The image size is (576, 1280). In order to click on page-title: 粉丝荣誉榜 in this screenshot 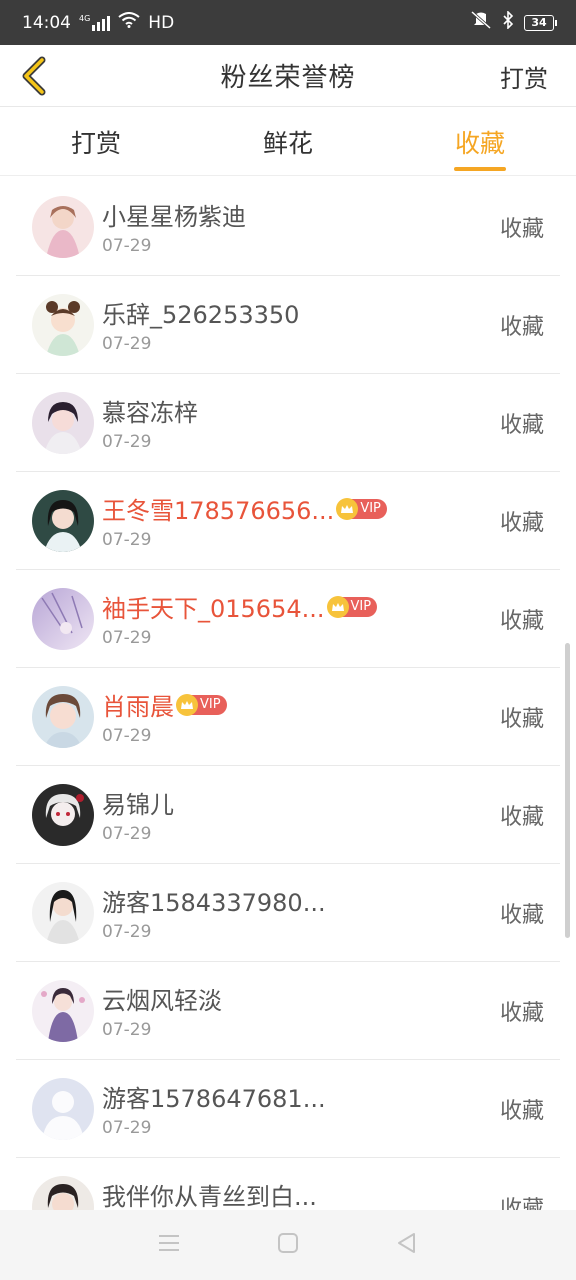, I will do `click(288, 78)`.